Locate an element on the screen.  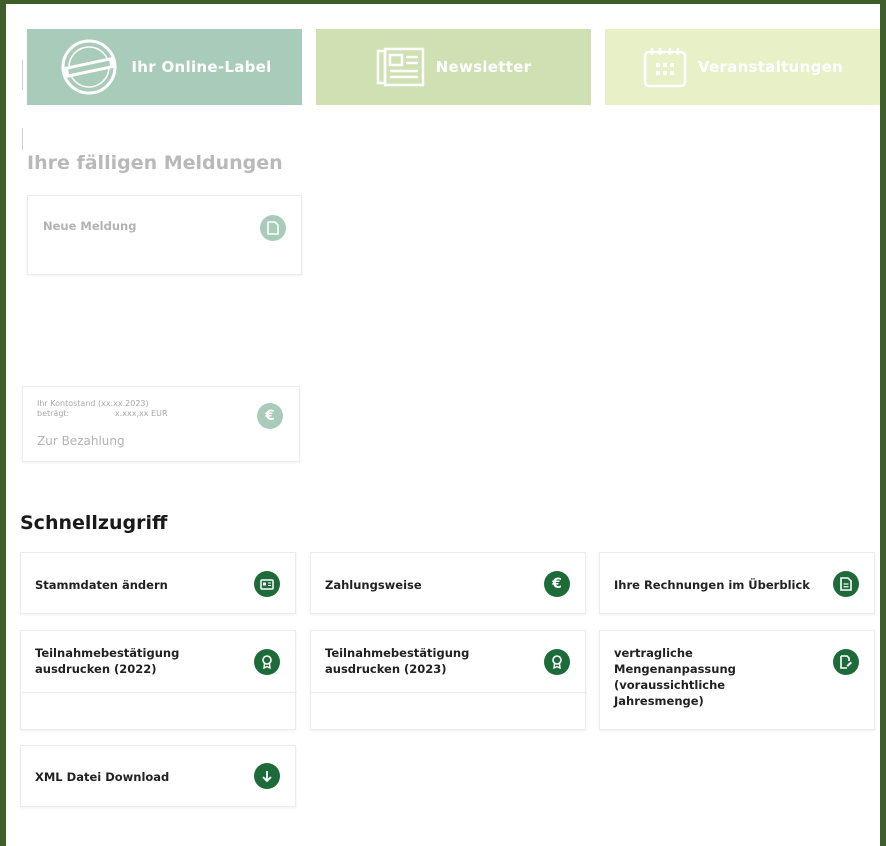
quick-item-label: Zahlungsweise is located at coordinates (373, 585).